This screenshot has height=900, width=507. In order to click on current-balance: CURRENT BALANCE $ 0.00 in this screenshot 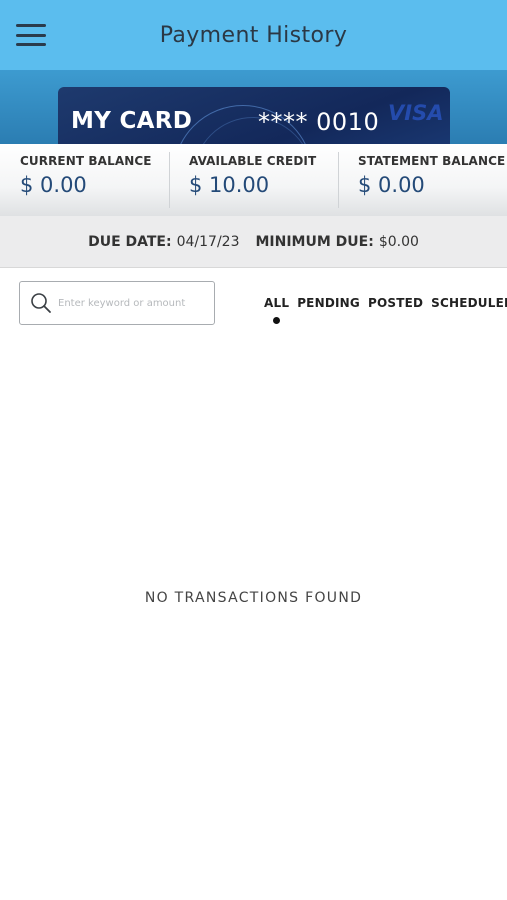, I will do `click(84, 180)`.